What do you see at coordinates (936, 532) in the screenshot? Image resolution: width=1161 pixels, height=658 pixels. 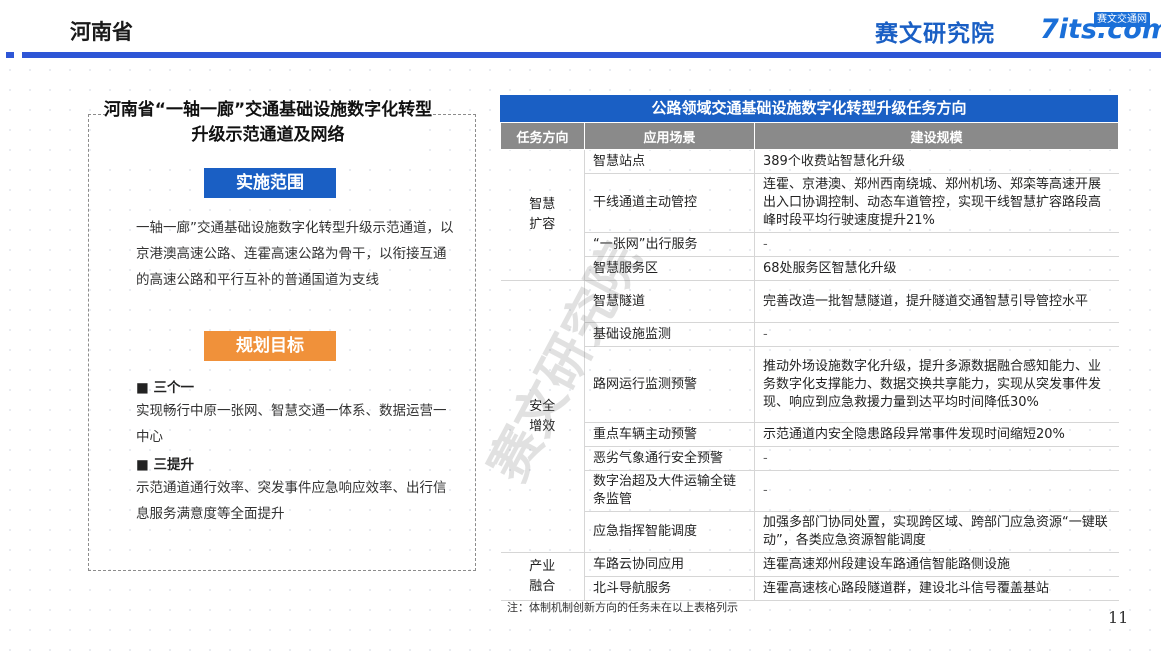 I see `scale-cell: 加强多部门协同处置，实现跨区域、跨部门应急资源“一键联动”，各类应急资源智能调度` at bounding box center [936, 532].